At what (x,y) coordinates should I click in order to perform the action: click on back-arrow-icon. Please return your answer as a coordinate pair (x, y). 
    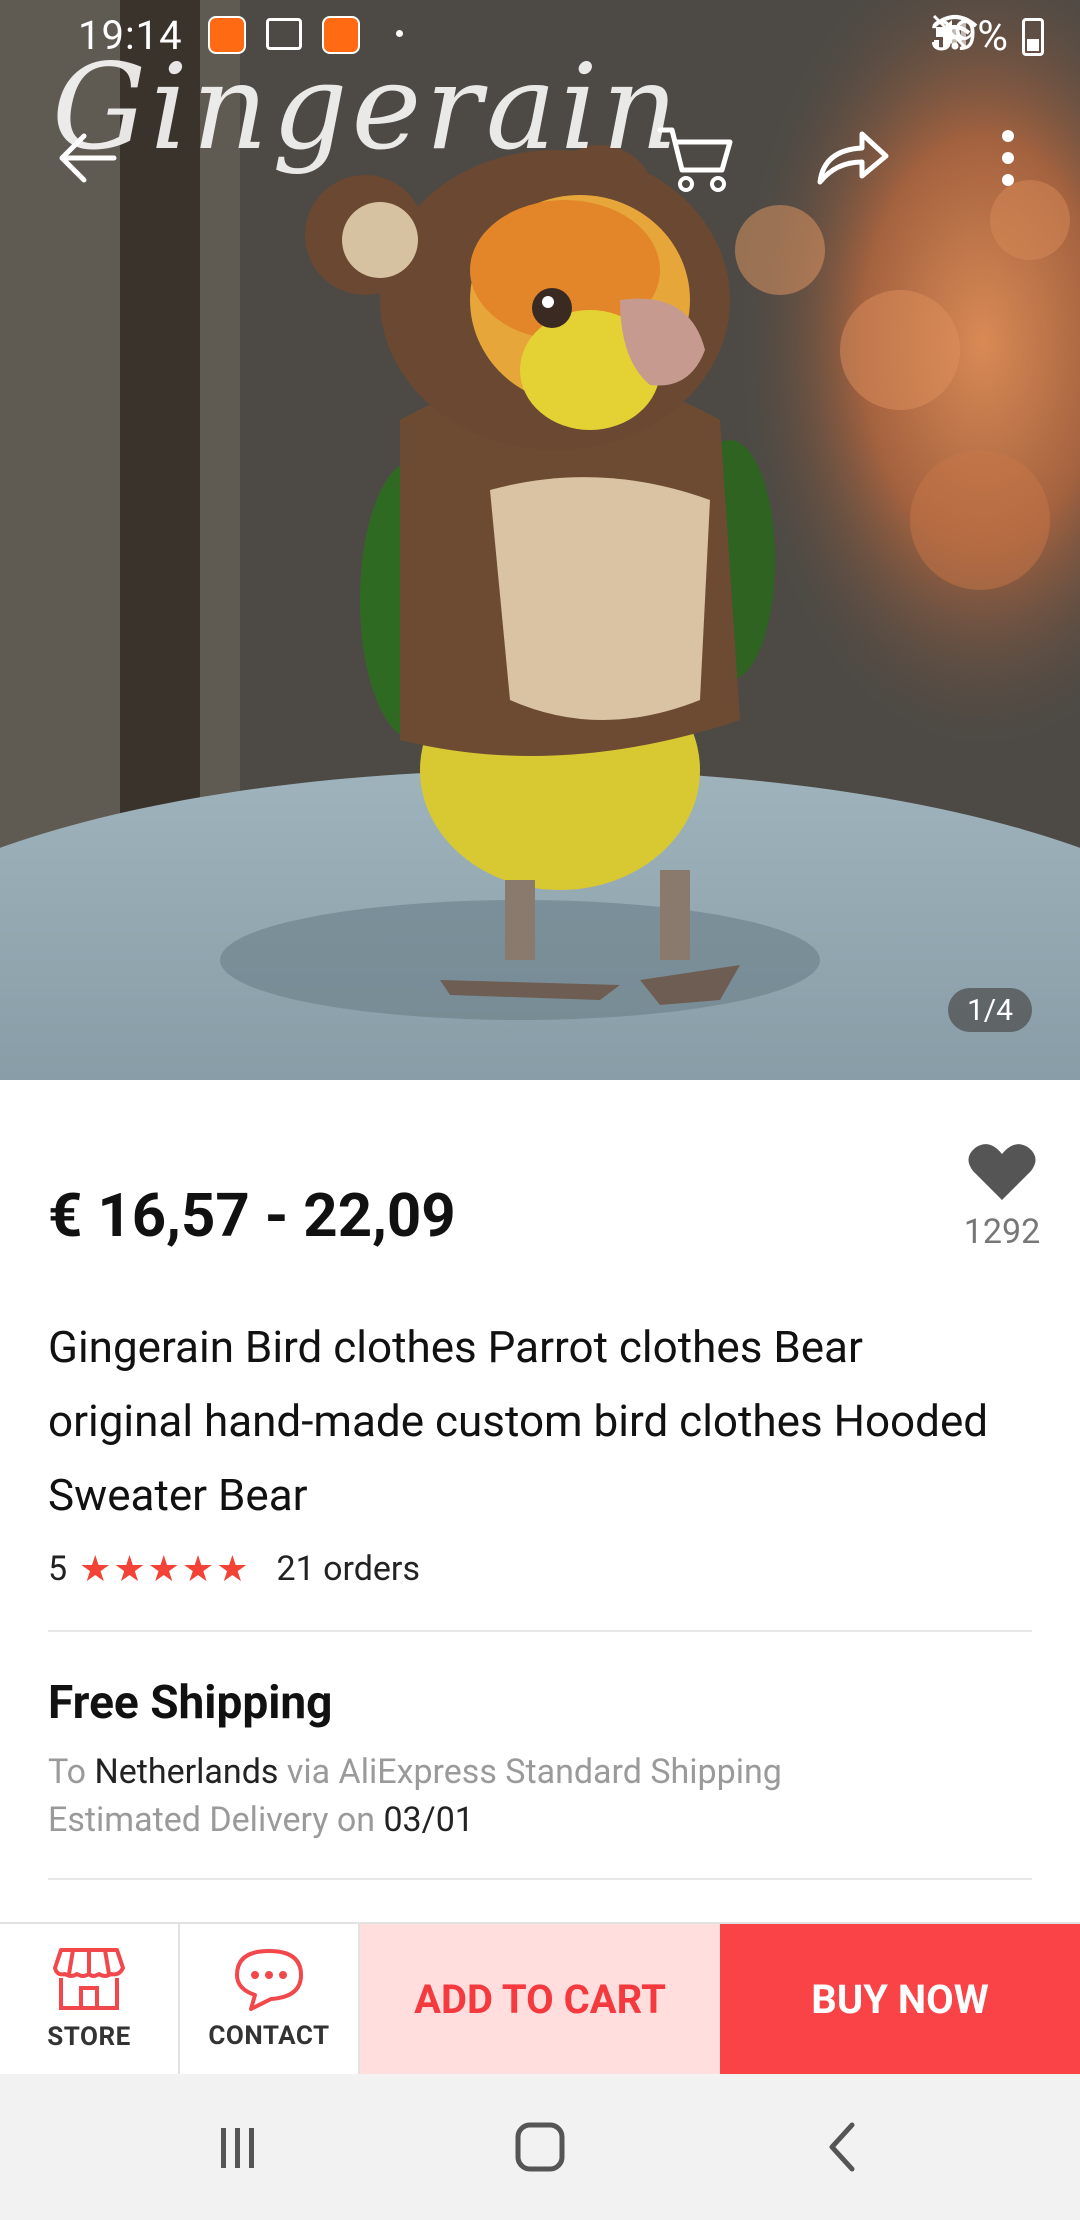
    Looking at the image, I should click on (88, 158).